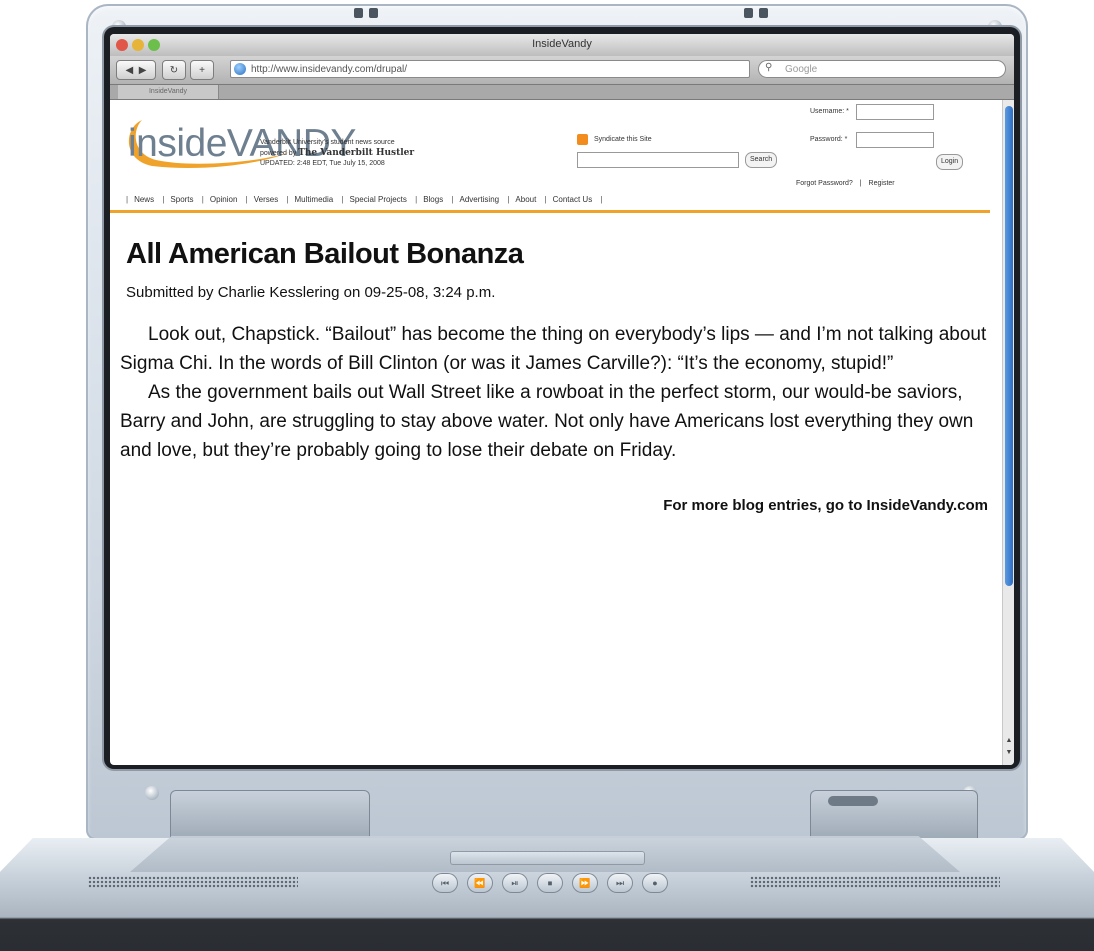  I want to click on right-speaker-grille, so click(875, 882).